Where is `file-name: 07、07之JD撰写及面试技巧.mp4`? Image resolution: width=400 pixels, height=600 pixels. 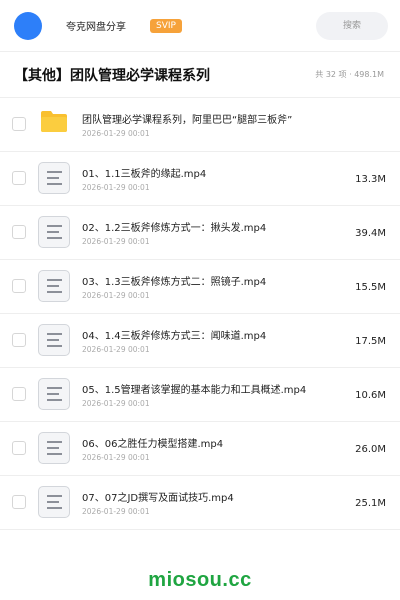 file-name: 07、07之JD撰写及面试技巧.mp4 is located at coordinates (158, 498).